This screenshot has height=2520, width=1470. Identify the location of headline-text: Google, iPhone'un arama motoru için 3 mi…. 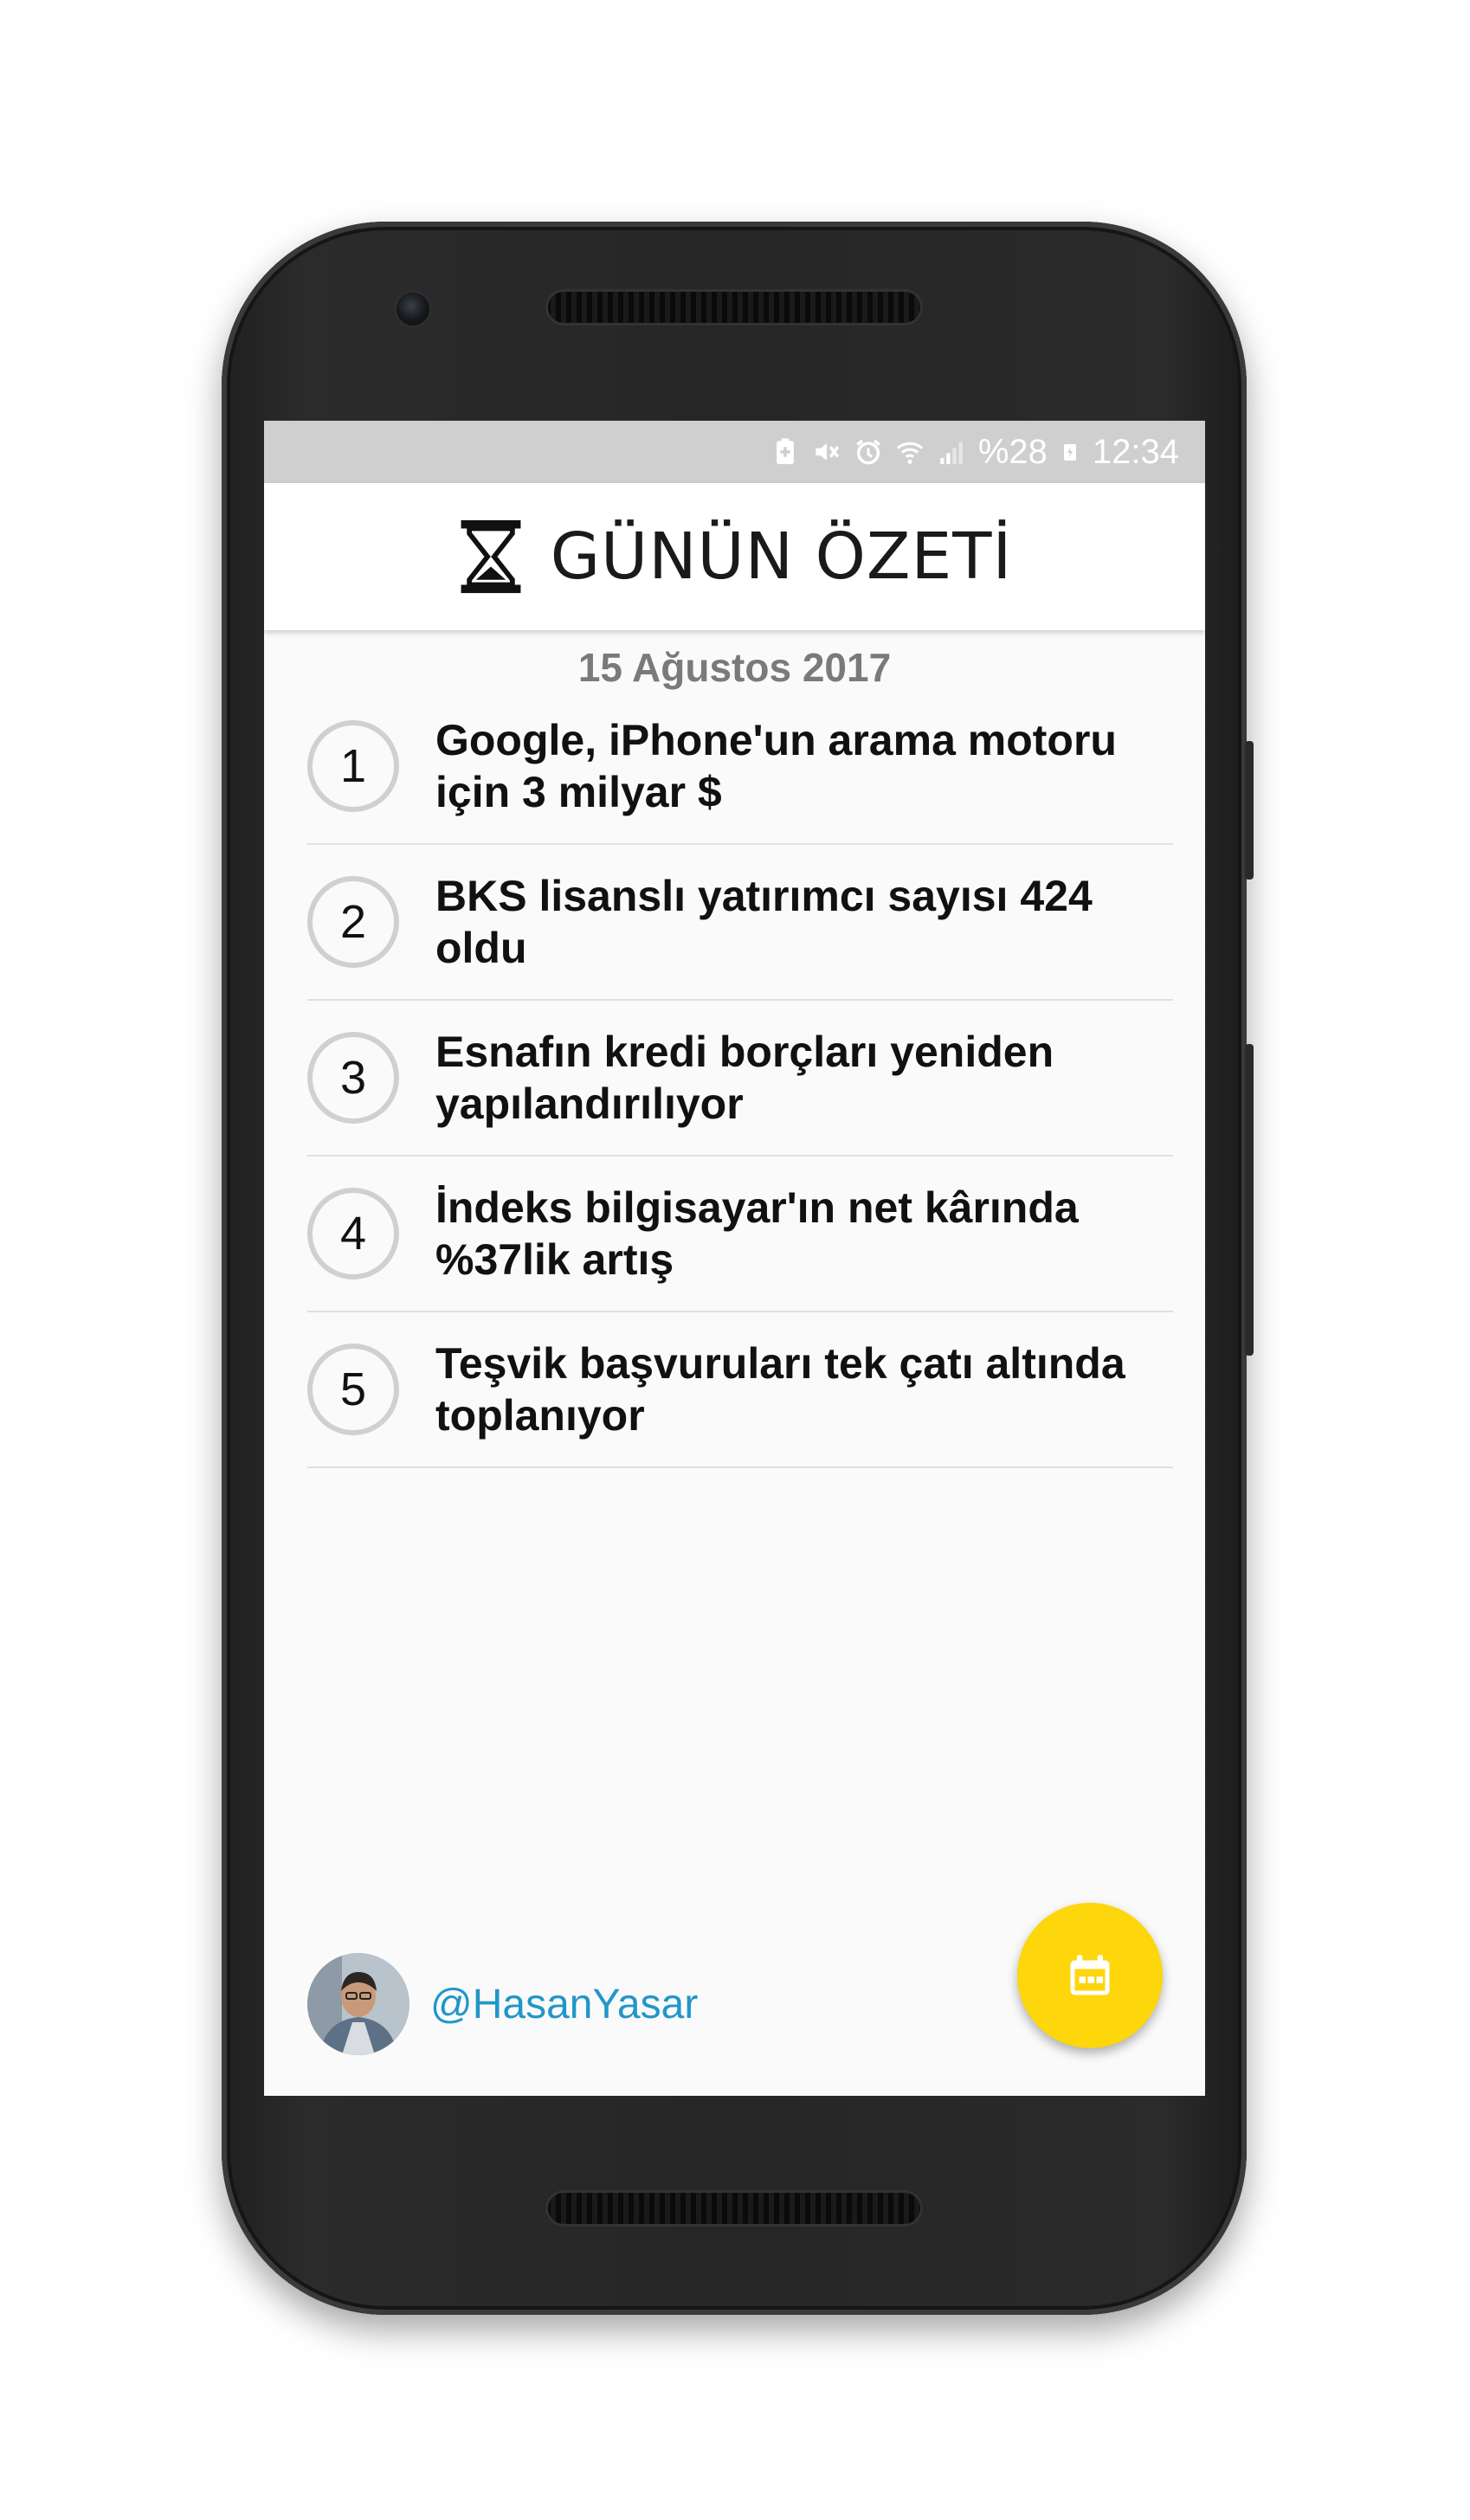
(776, 766).